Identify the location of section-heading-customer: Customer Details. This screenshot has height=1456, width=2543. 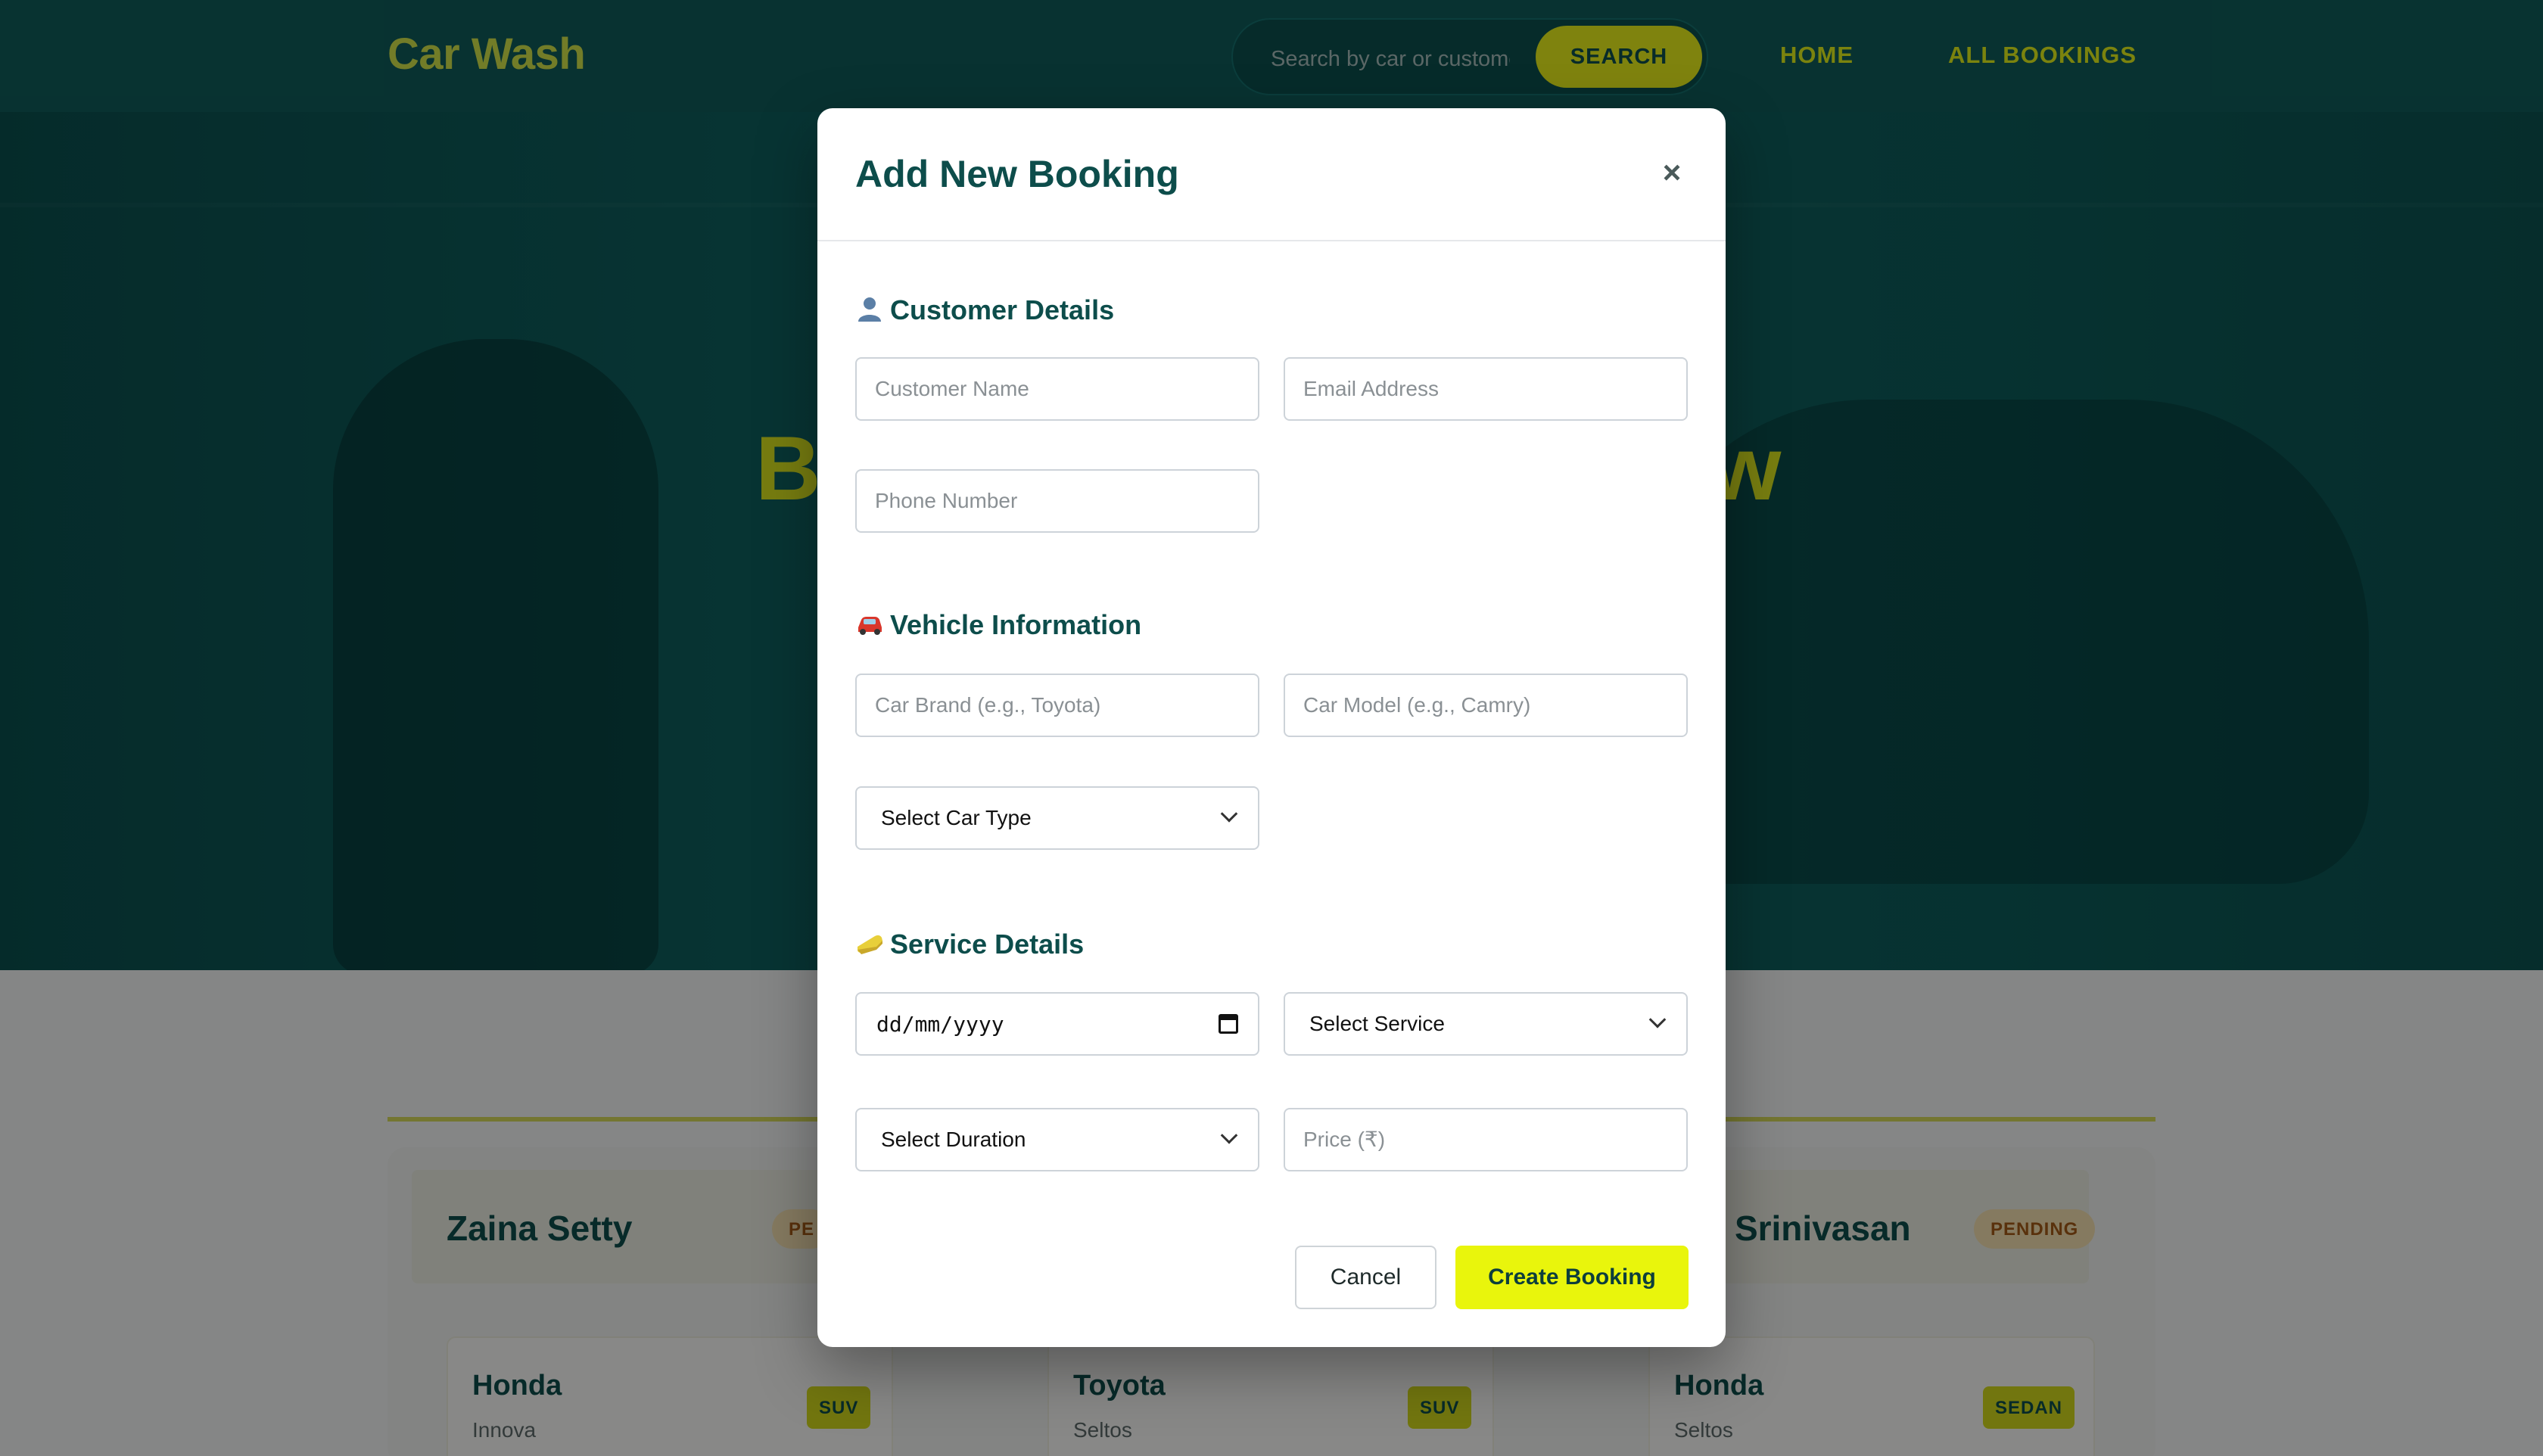
(984, 310).